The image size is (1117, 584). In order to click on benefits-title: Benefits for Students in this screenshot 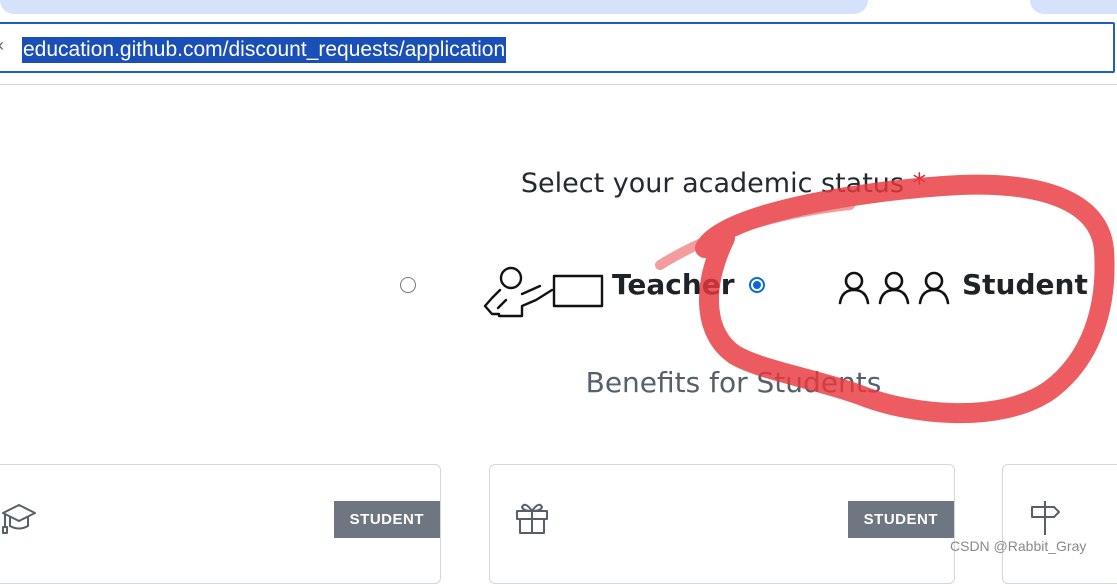, I will do `click(733, 382)`.